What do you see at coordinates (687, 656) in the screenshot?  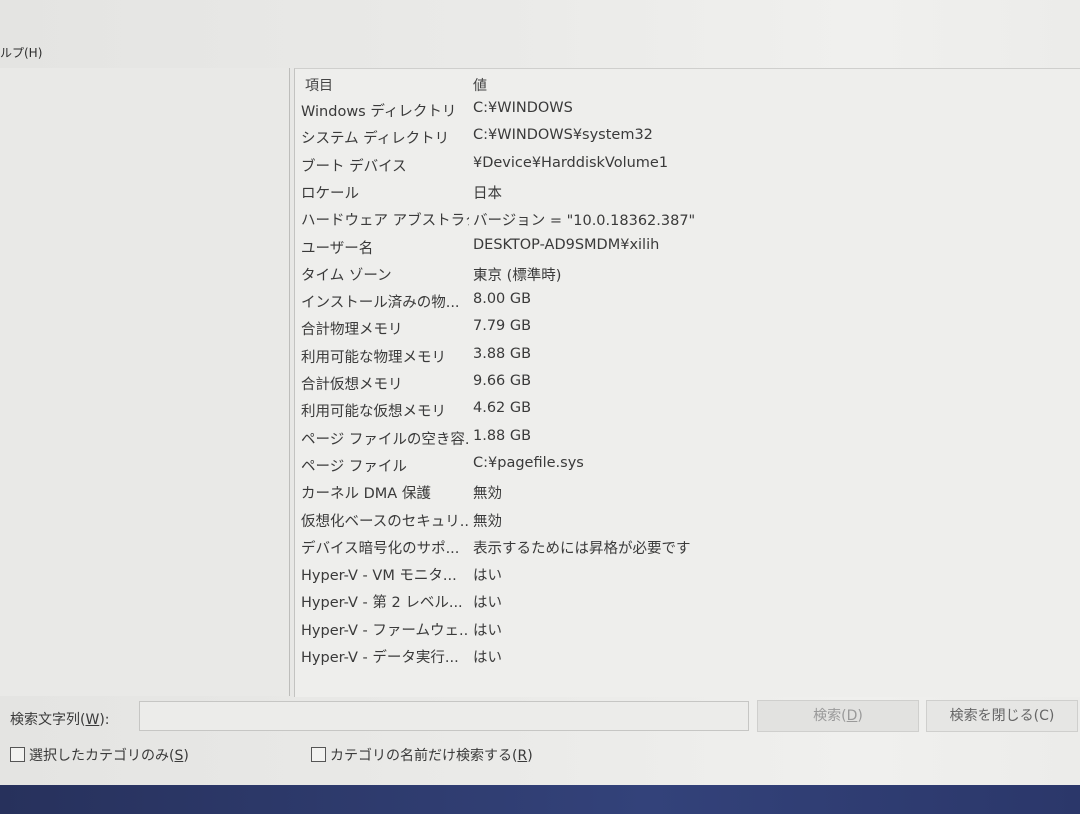 I see `table-row: Hyper-V - データ実行... はい` at bounding box center [687, 656].